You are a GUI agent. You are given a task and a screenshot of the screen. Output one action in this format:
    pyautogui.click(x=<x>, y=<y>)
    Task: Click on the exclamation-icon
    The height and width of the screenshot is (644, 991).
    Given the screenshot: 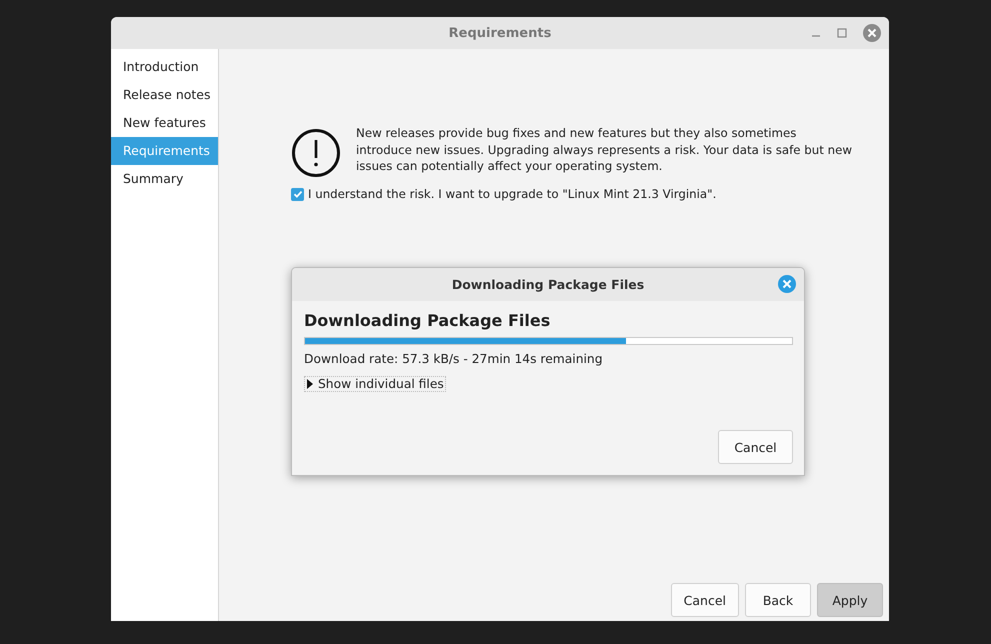 What is the action you would take?
    pyautogui.click(x=316, y=153)
    